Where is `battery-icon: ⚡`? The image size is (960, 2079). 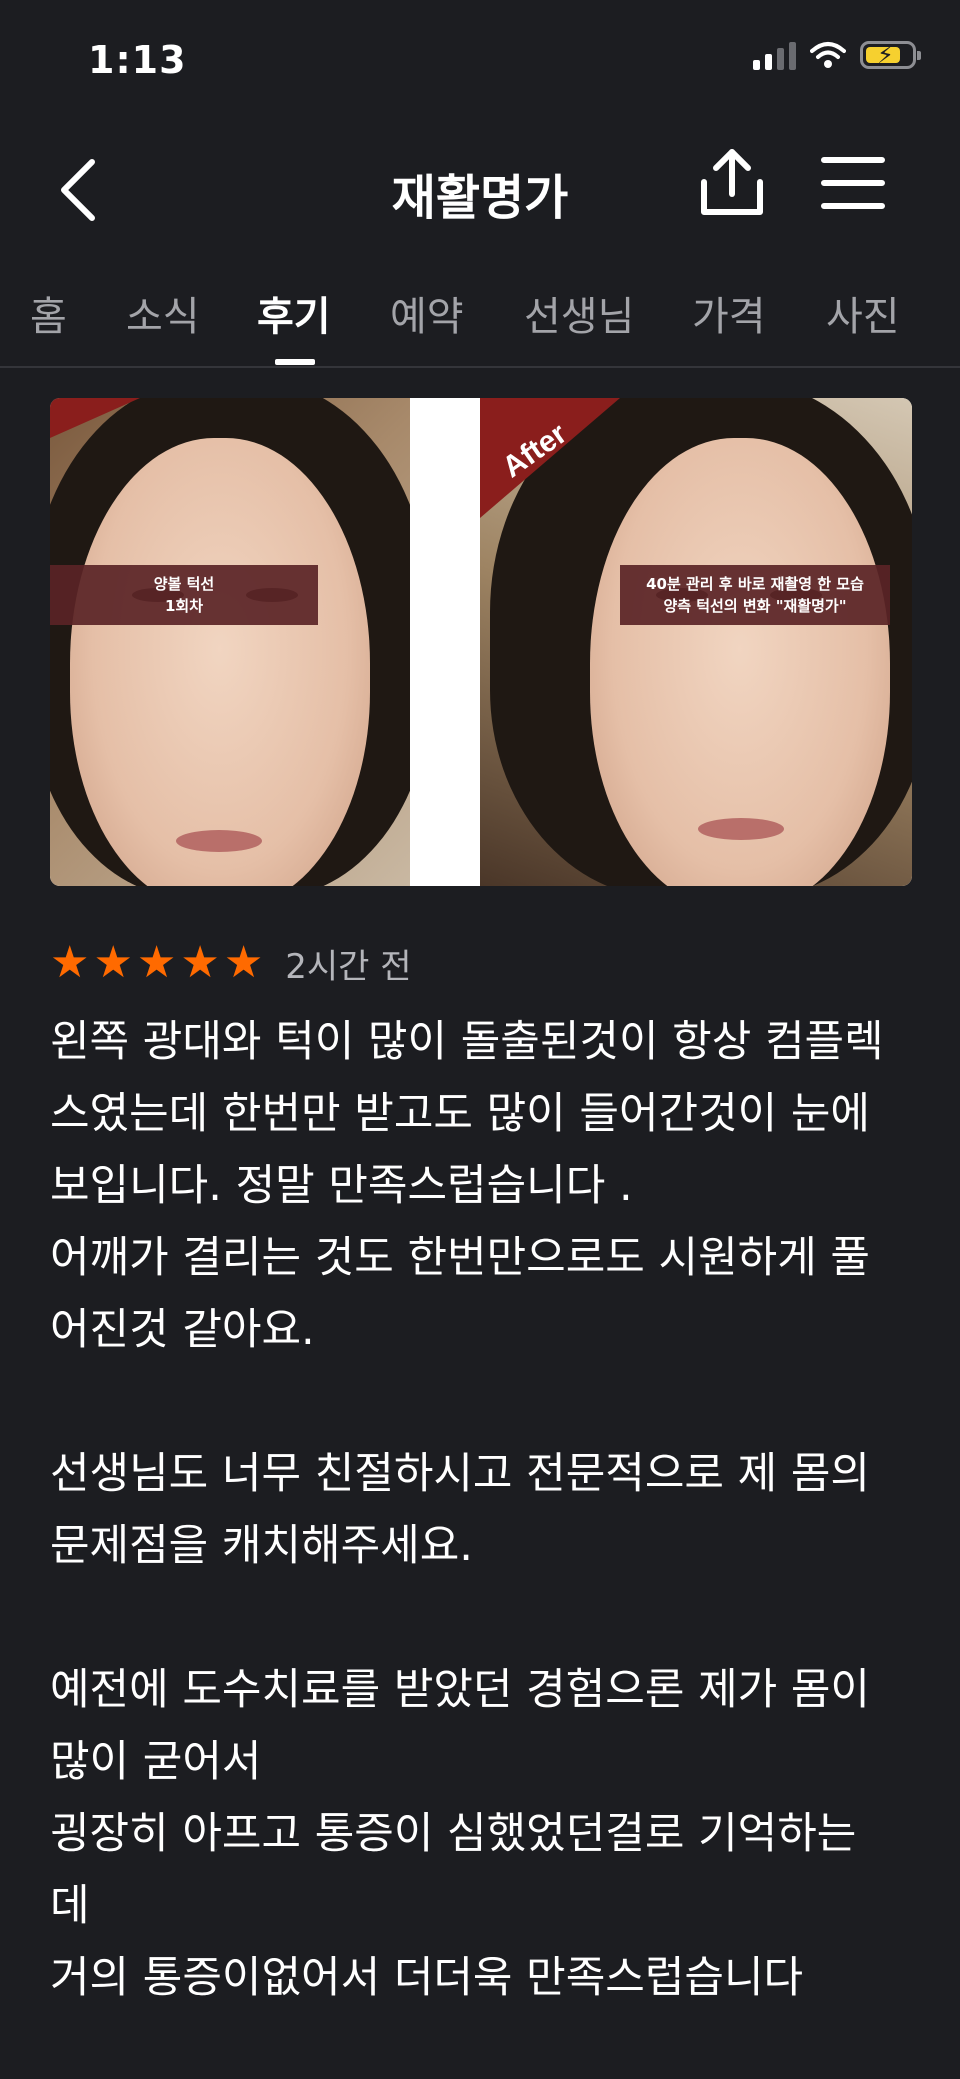 battery-icon: ⚡ is located at coordinates (890, 55).